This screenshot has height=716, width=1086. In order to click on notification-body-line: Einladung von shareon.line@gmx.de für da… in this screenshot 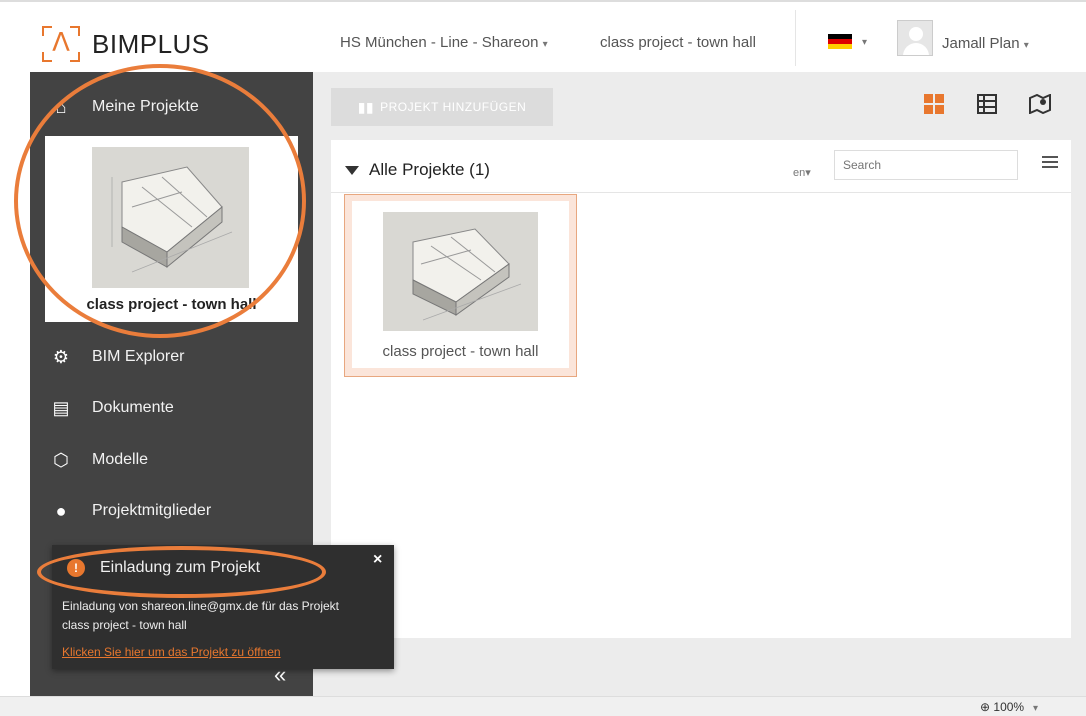, I will do `click(201, 606)`.